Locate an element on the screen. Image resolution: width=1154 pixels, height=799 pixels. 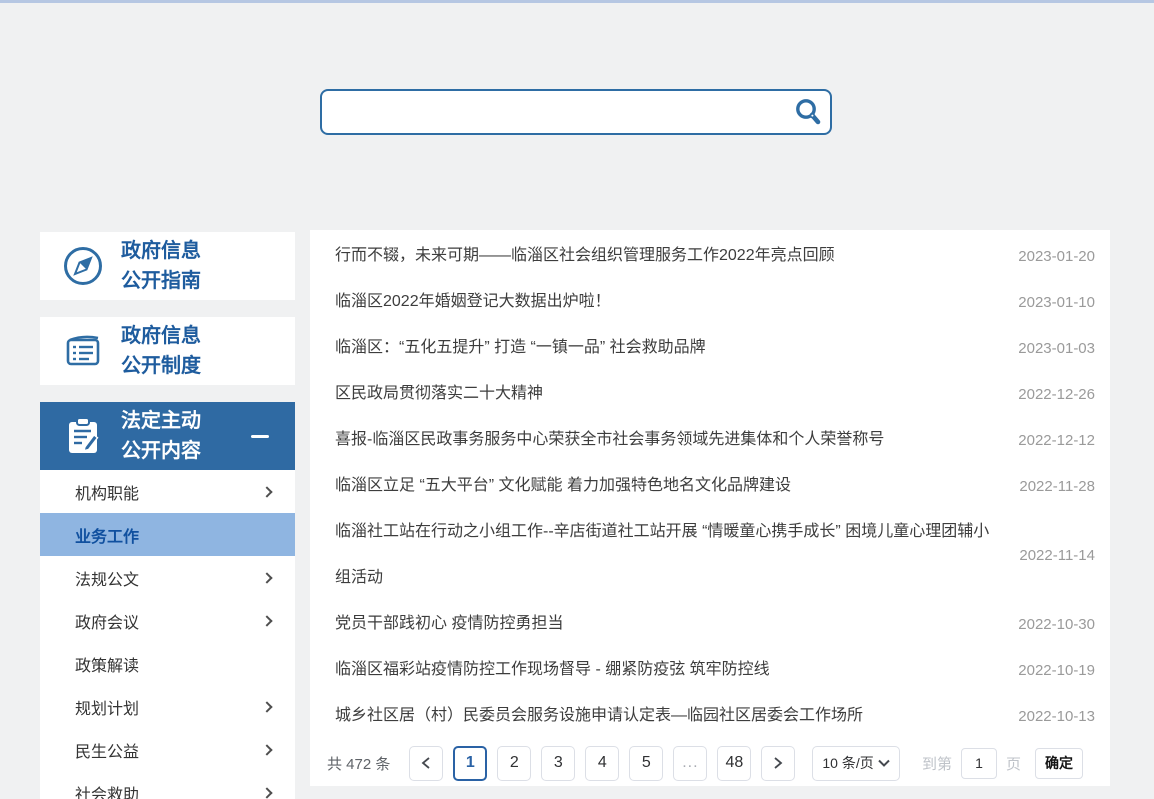
page-button-4: 4 is located at coordinates (602, 763).